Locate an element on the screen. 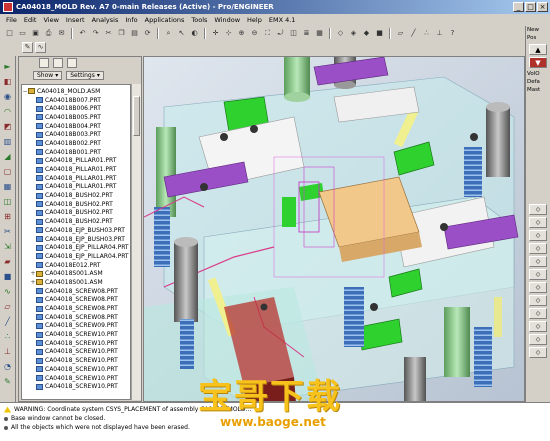 The height and width of the screenshot is (441, 550). coord-sys-icon: ⊥ is located at coordinates (439, 33).